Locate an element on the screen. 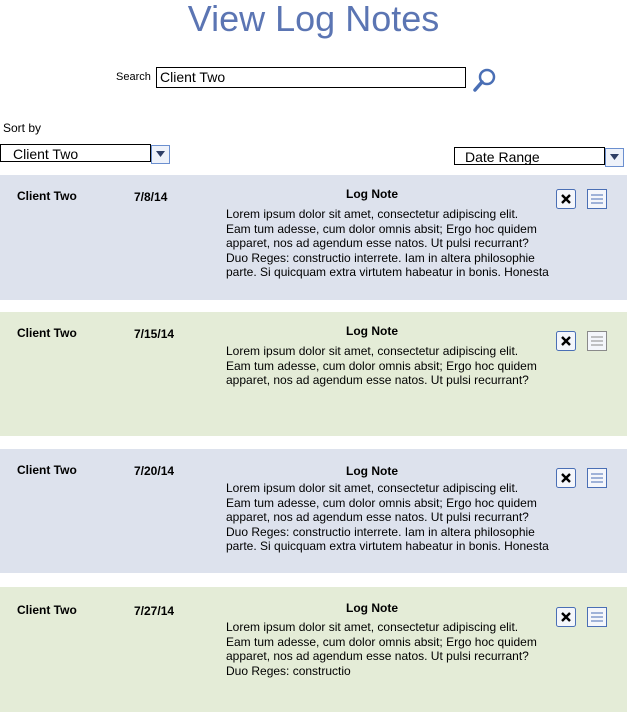 This screenshot has width=627, height=712. sort-selected-value: Client Two is located at coordinates (46, 154).